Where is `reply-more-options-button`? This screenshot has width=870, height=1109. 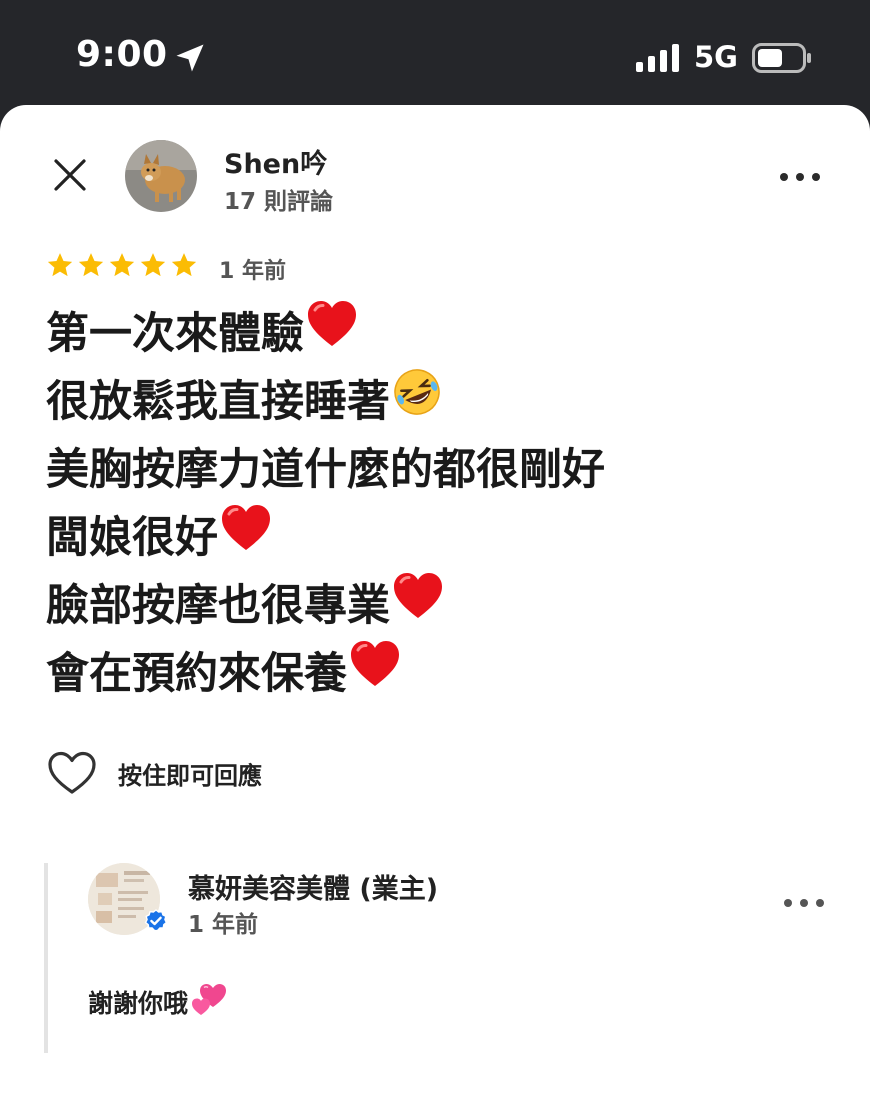
reply-more-options-button is located at coordinates (804, 903).